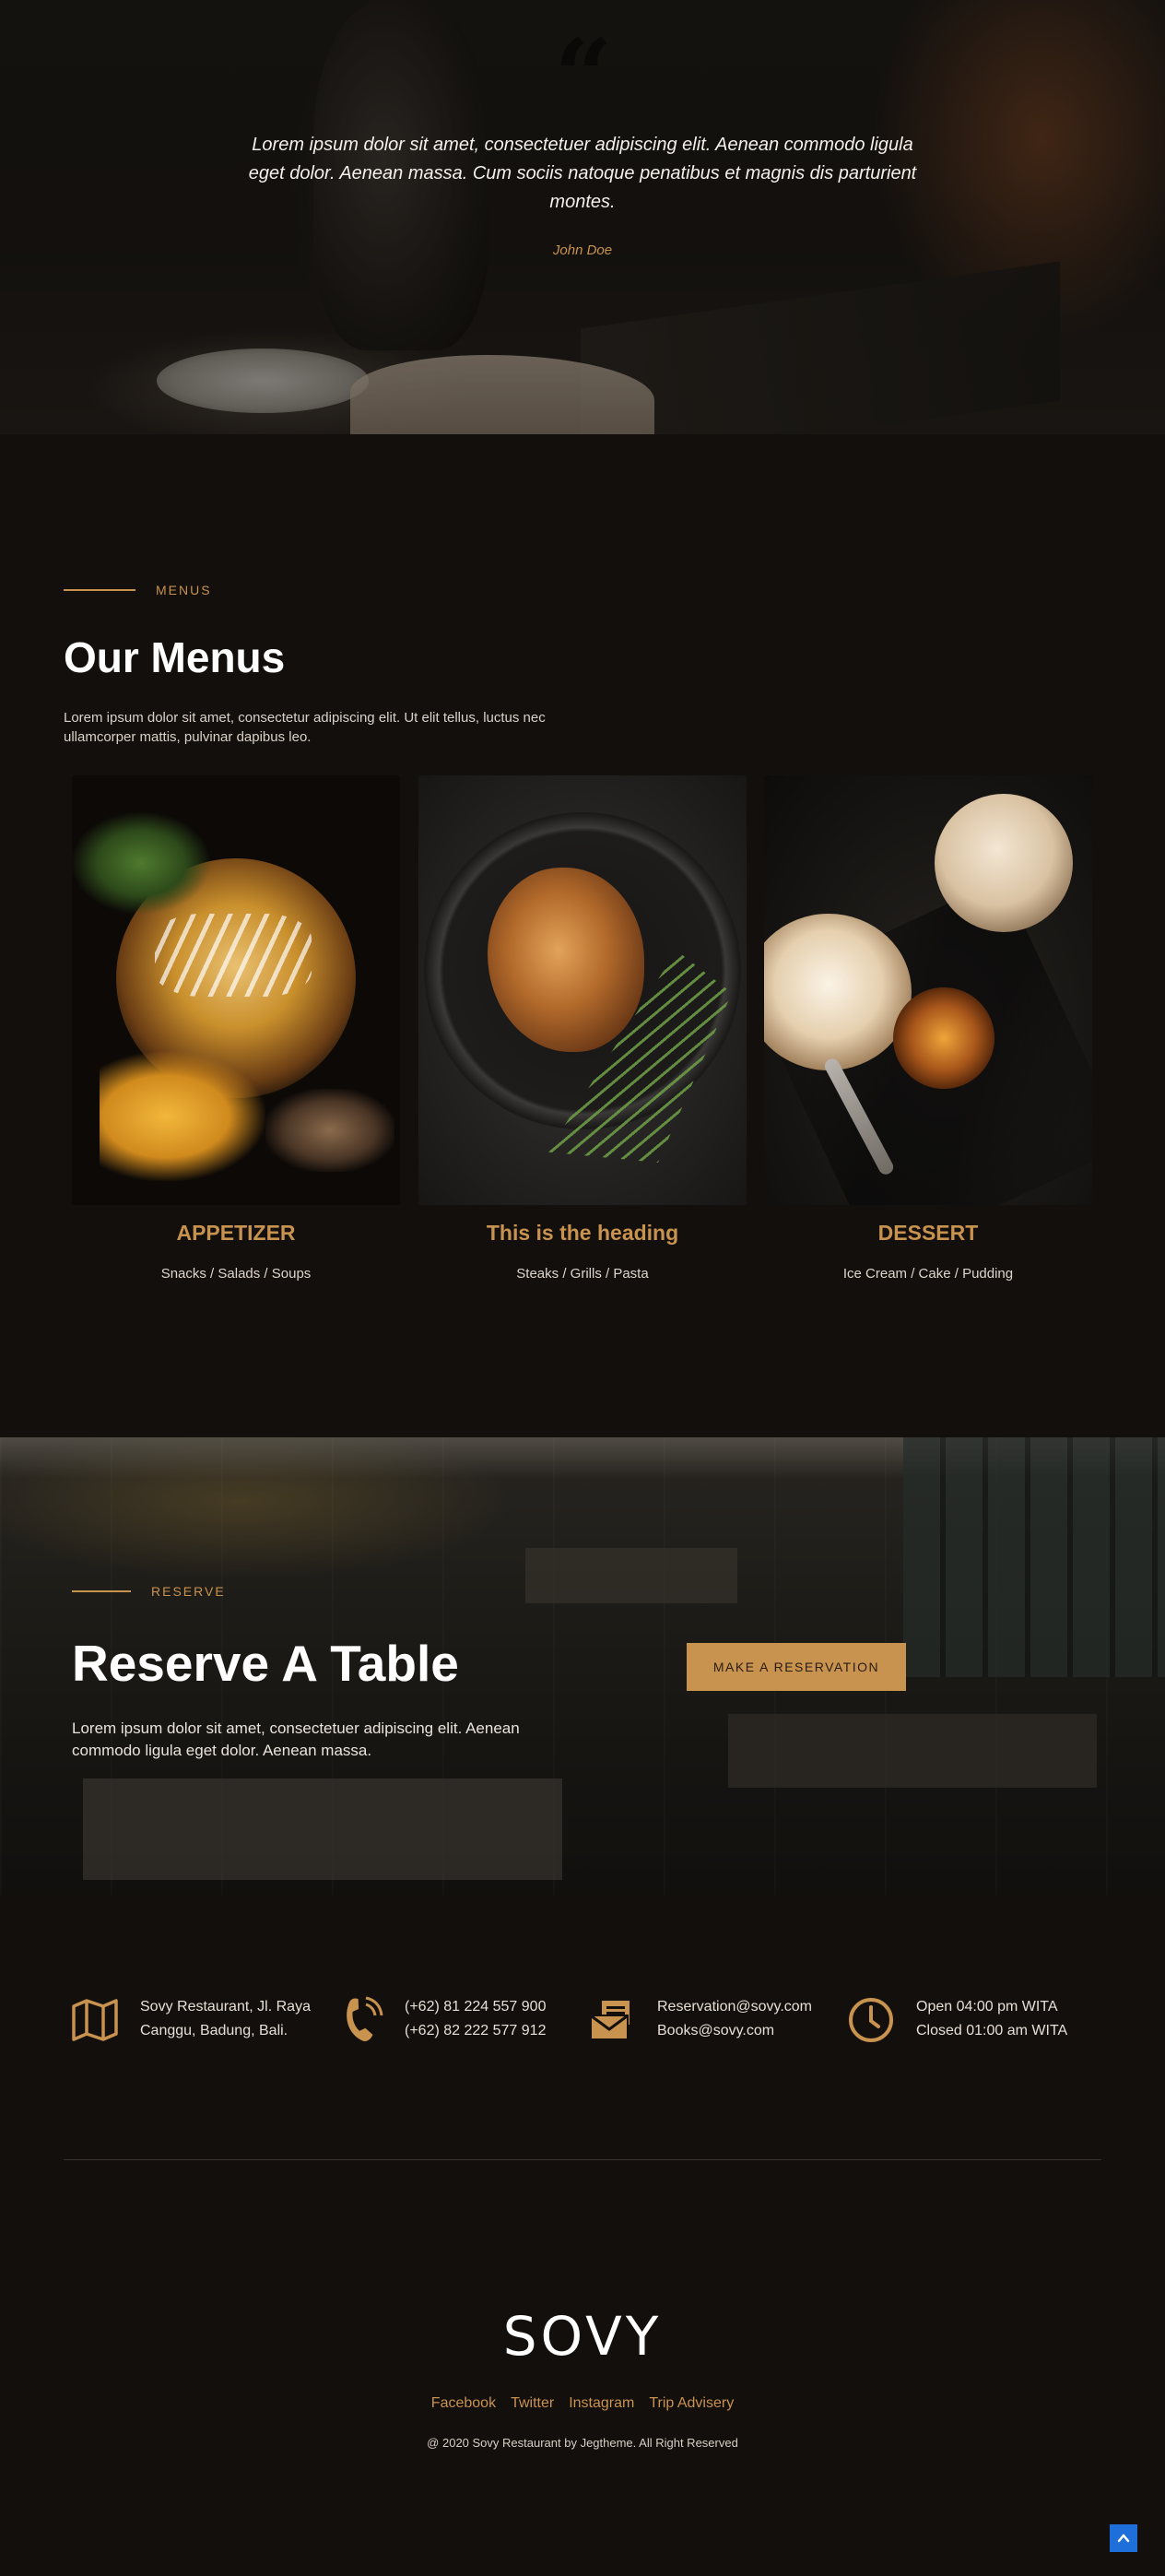 The image size is (1165, 2576). Describe the element at coordinates (956, 2020) in the screenshot. I see `contact-hours: Open 04:00 pm WITA Closed 01:00 am WITA` at that location.